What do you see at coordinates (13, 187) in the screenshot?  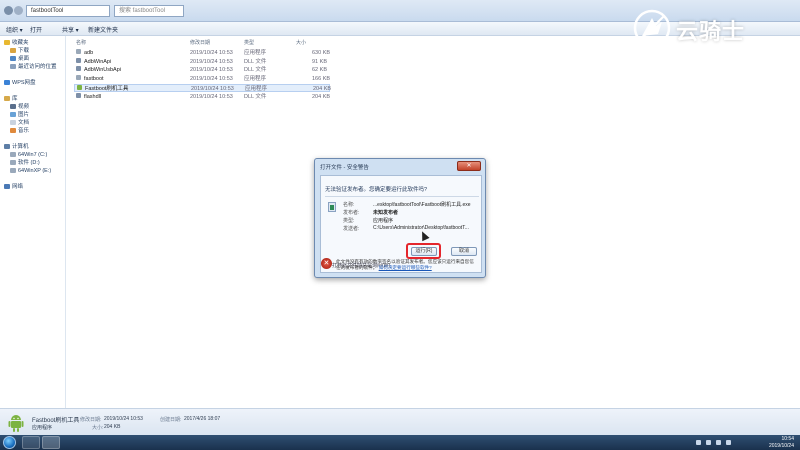 I see `sidebar-item-network: 网络` at bounding box center [13, 187].